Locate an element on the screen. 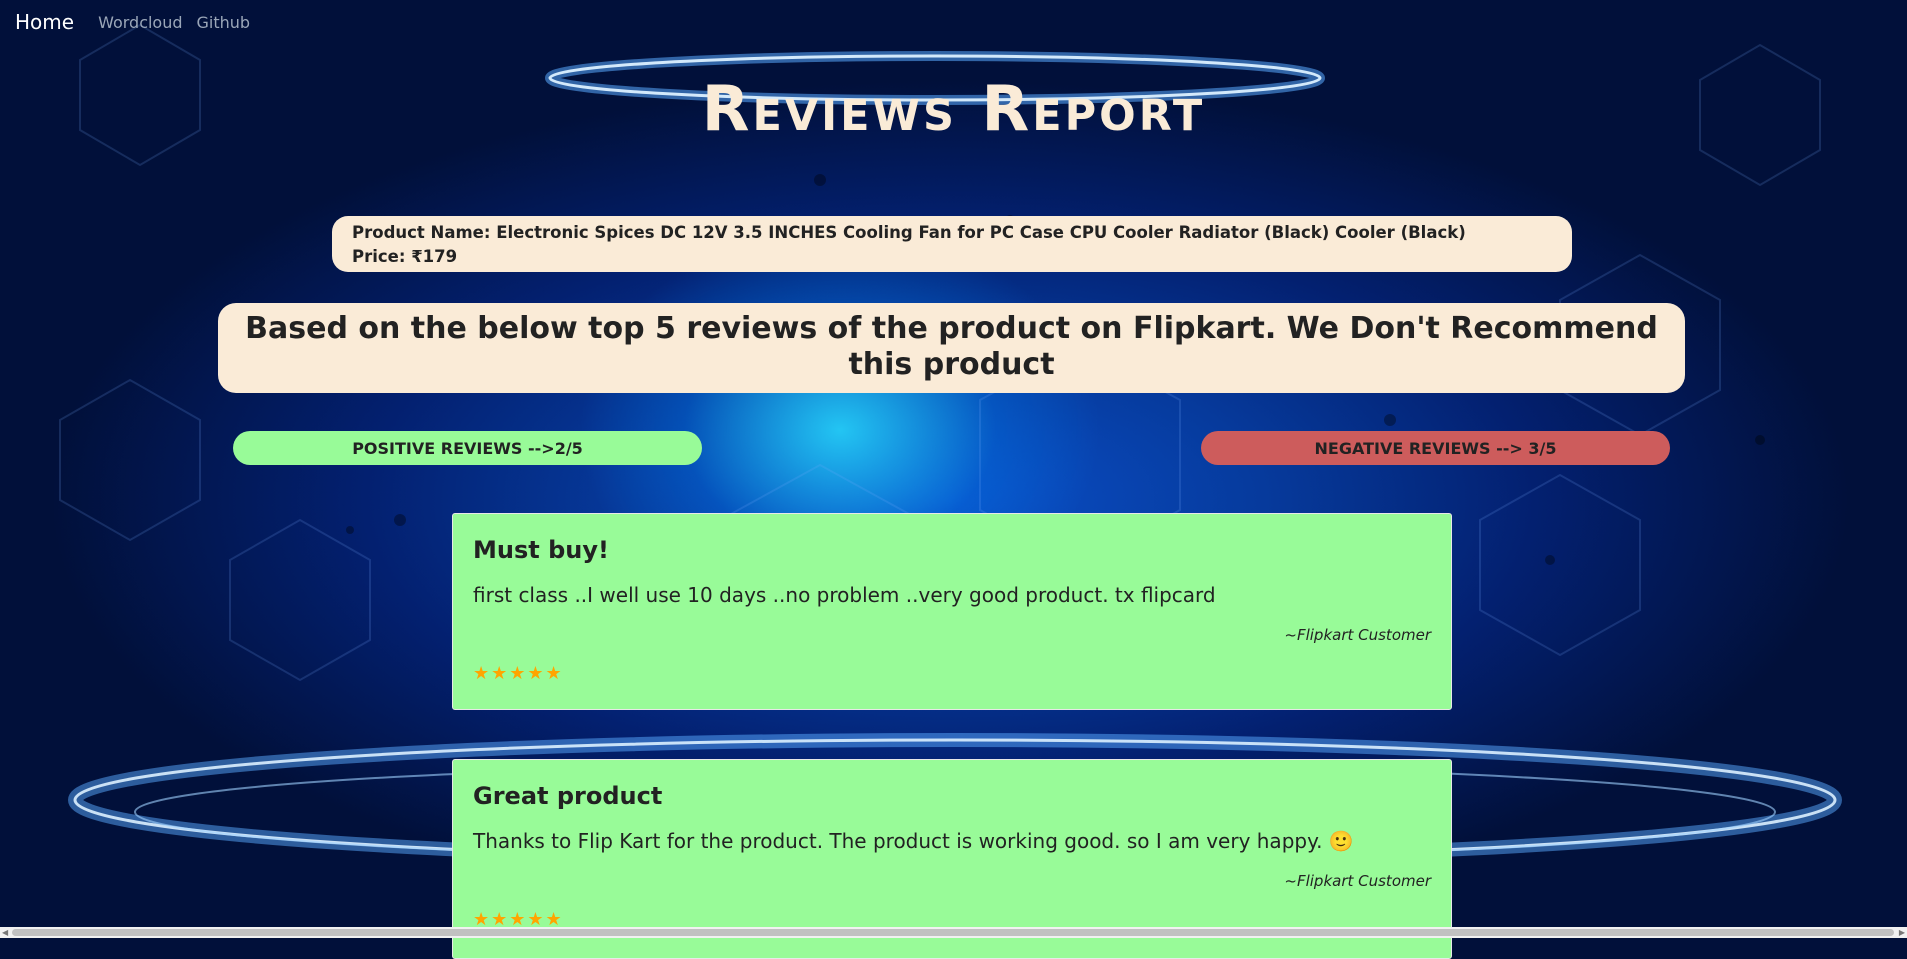  scroll-left-icon: ◀ is located at coordinates (5, 932).